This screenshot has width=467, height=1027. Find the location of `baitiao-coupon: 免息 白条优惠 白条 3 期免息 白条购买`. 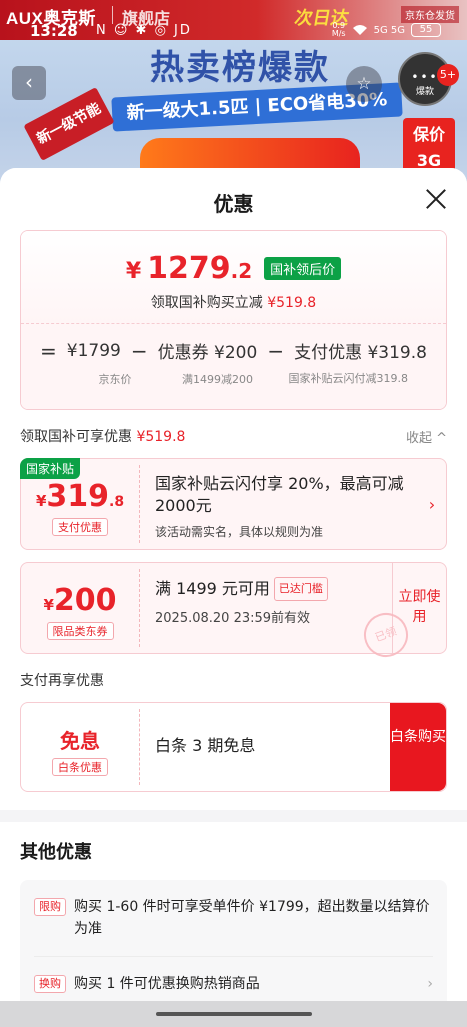

baitiao-coupon: 免息 白条优惠 白条 3 期免息 白条购买 is located at coordinates (233, 747).